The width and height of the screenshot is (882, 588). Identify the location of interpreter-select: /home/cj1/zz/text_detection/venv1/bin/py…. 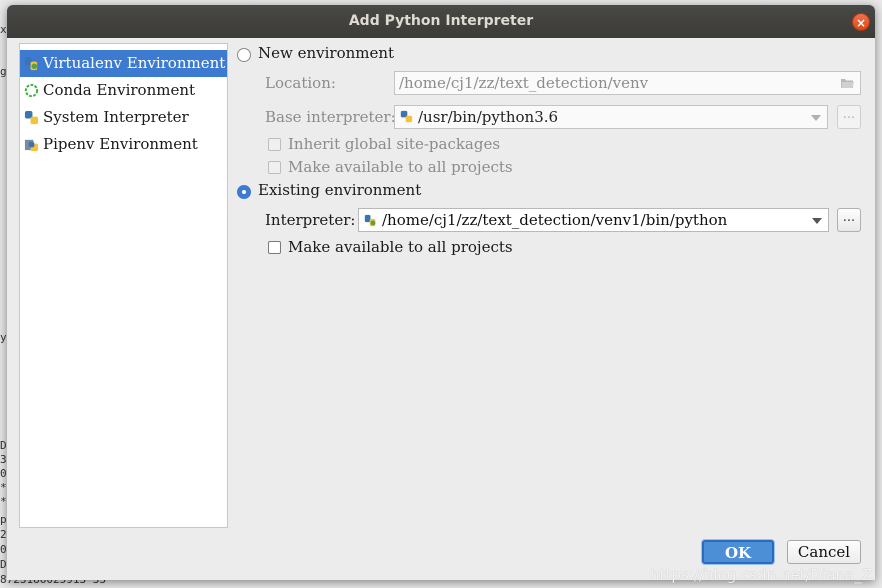
(593, 220).